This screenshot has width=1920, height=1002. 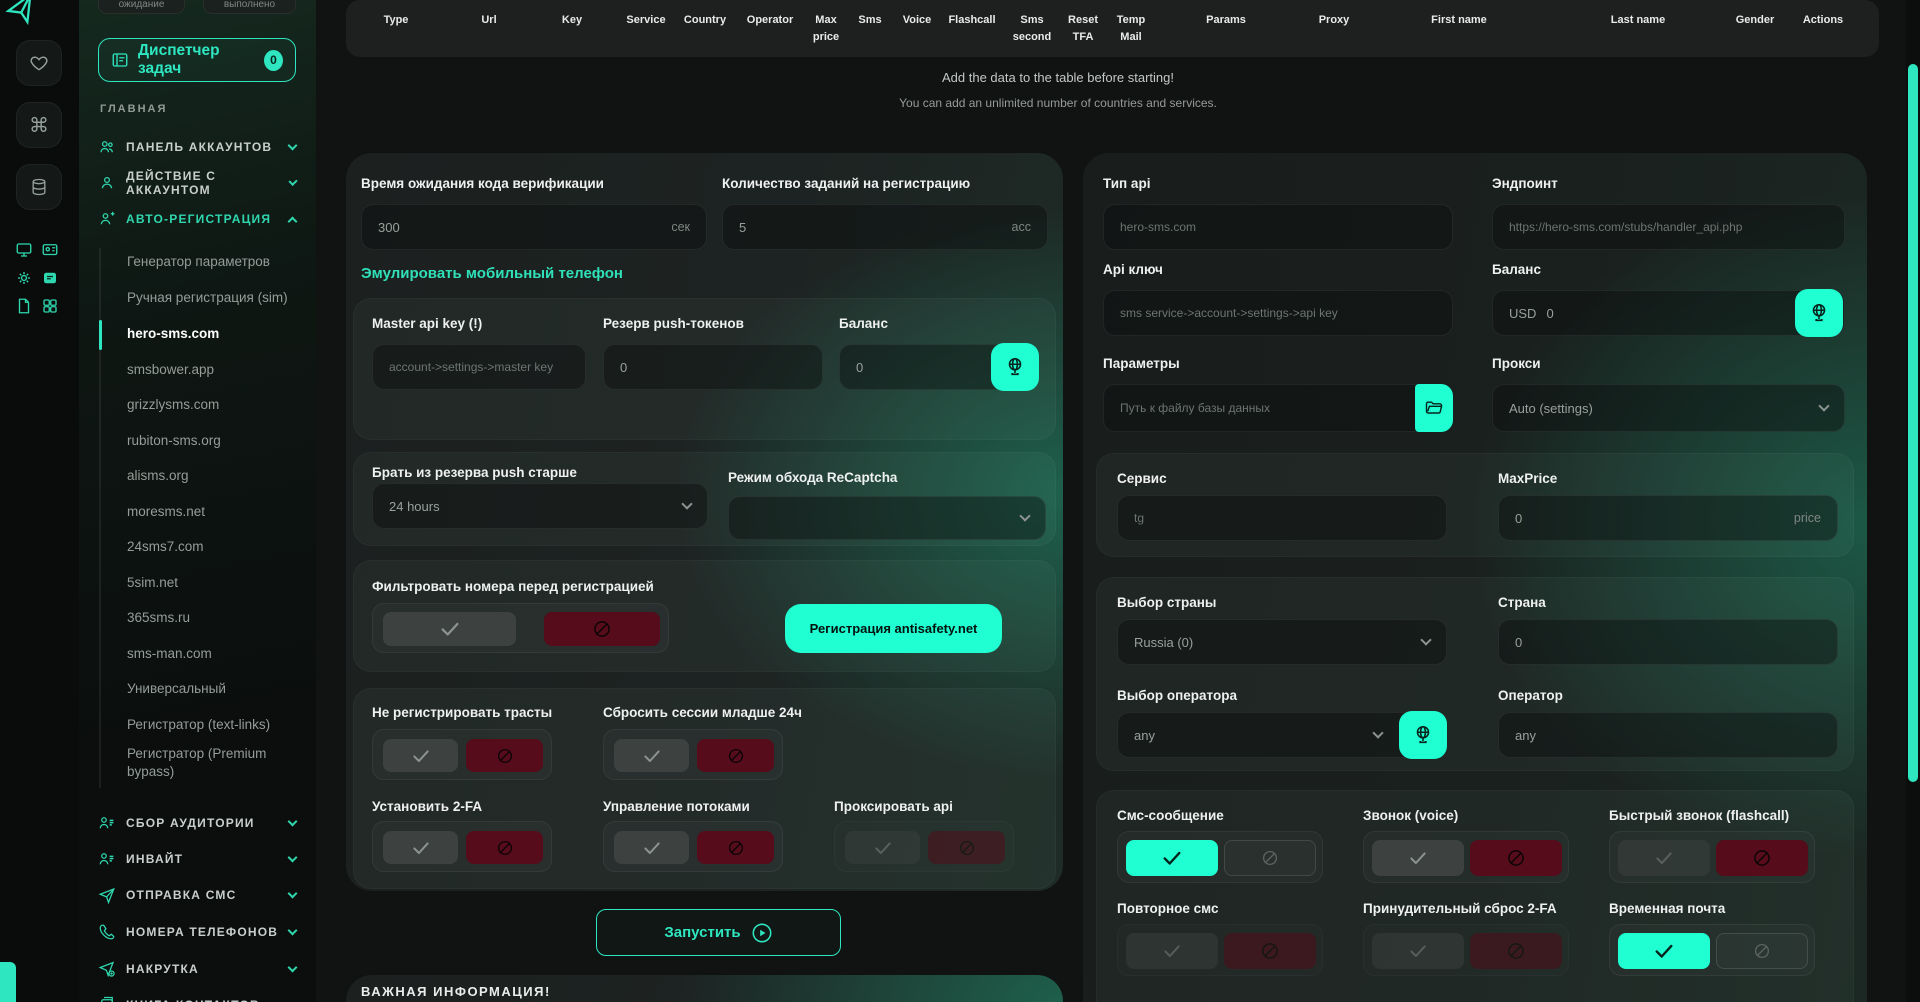 I want to click on wait-code-input: 300 сек, so click(x=534, y=227).